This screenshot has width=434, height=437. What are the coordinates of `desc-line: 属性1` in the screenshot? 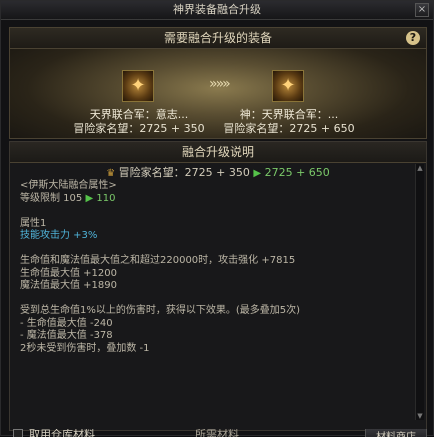 It's located at (33, 223).